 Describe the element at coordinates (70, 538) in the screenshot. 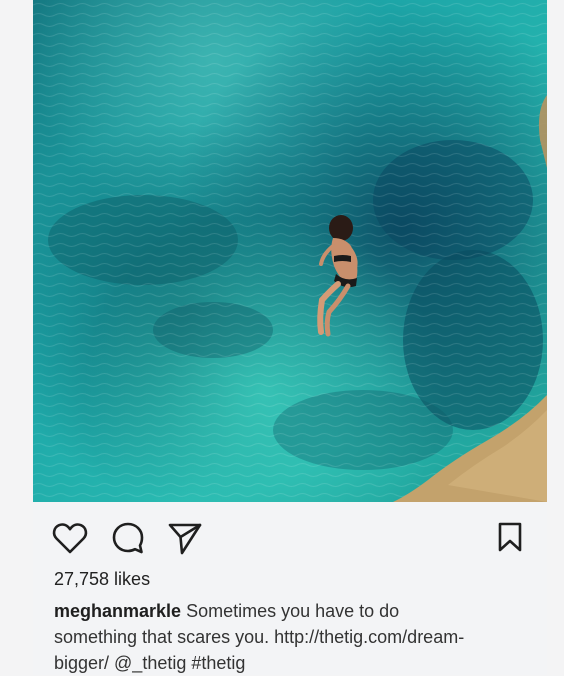

I see `heart-icon` at that location.